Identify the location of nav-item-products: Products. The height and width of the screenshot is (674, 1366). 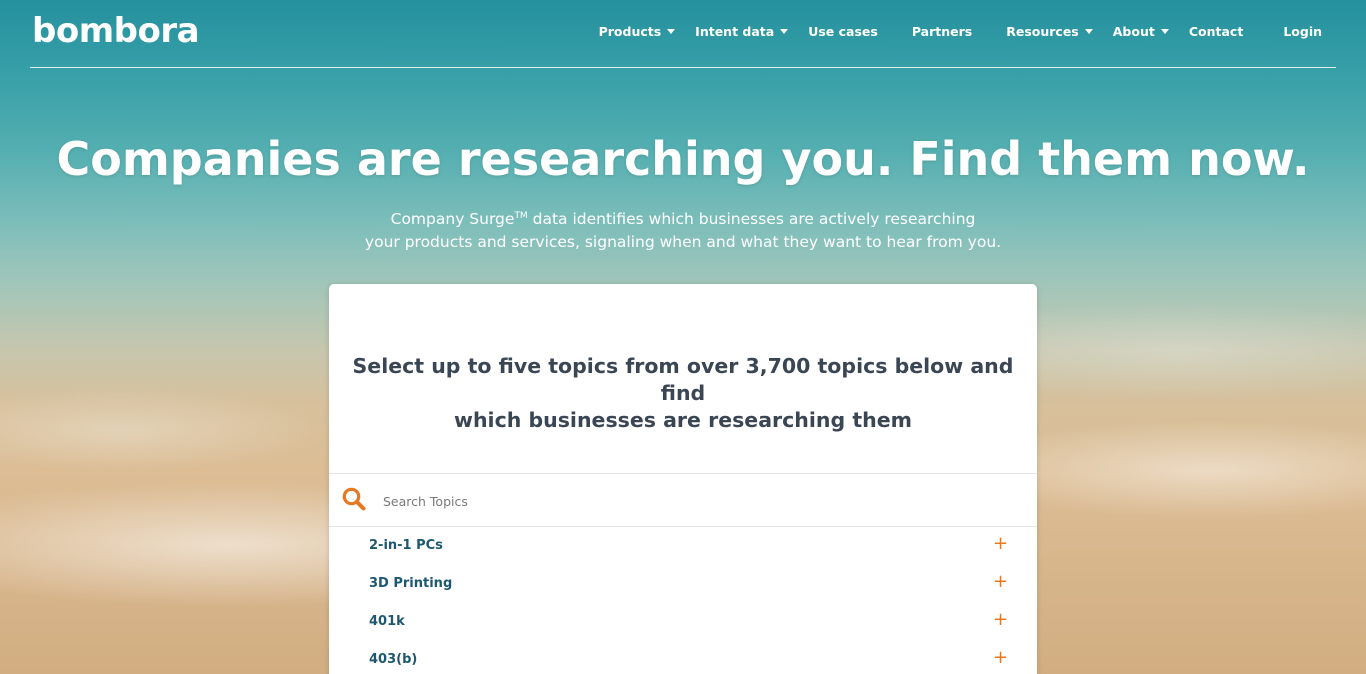
(637, 31).